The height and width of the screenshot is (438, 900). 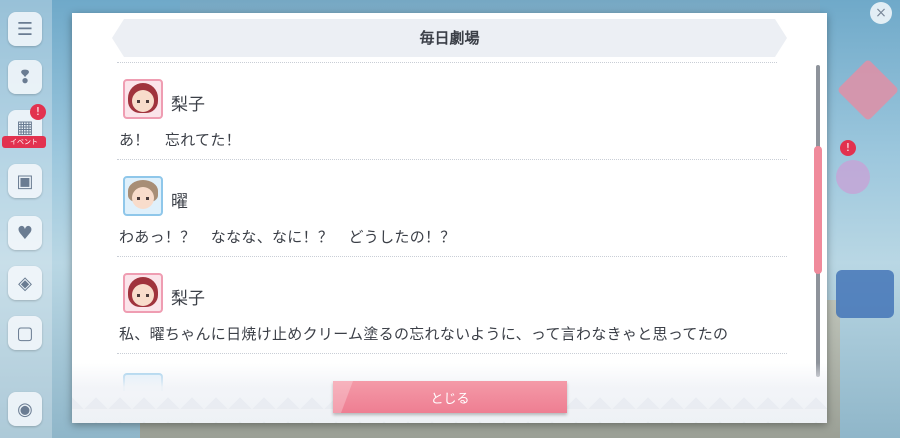 What do you see at coordinates (452, 353) in the screenshot?
I see `entry-divider` at bounding box center [452, 353].